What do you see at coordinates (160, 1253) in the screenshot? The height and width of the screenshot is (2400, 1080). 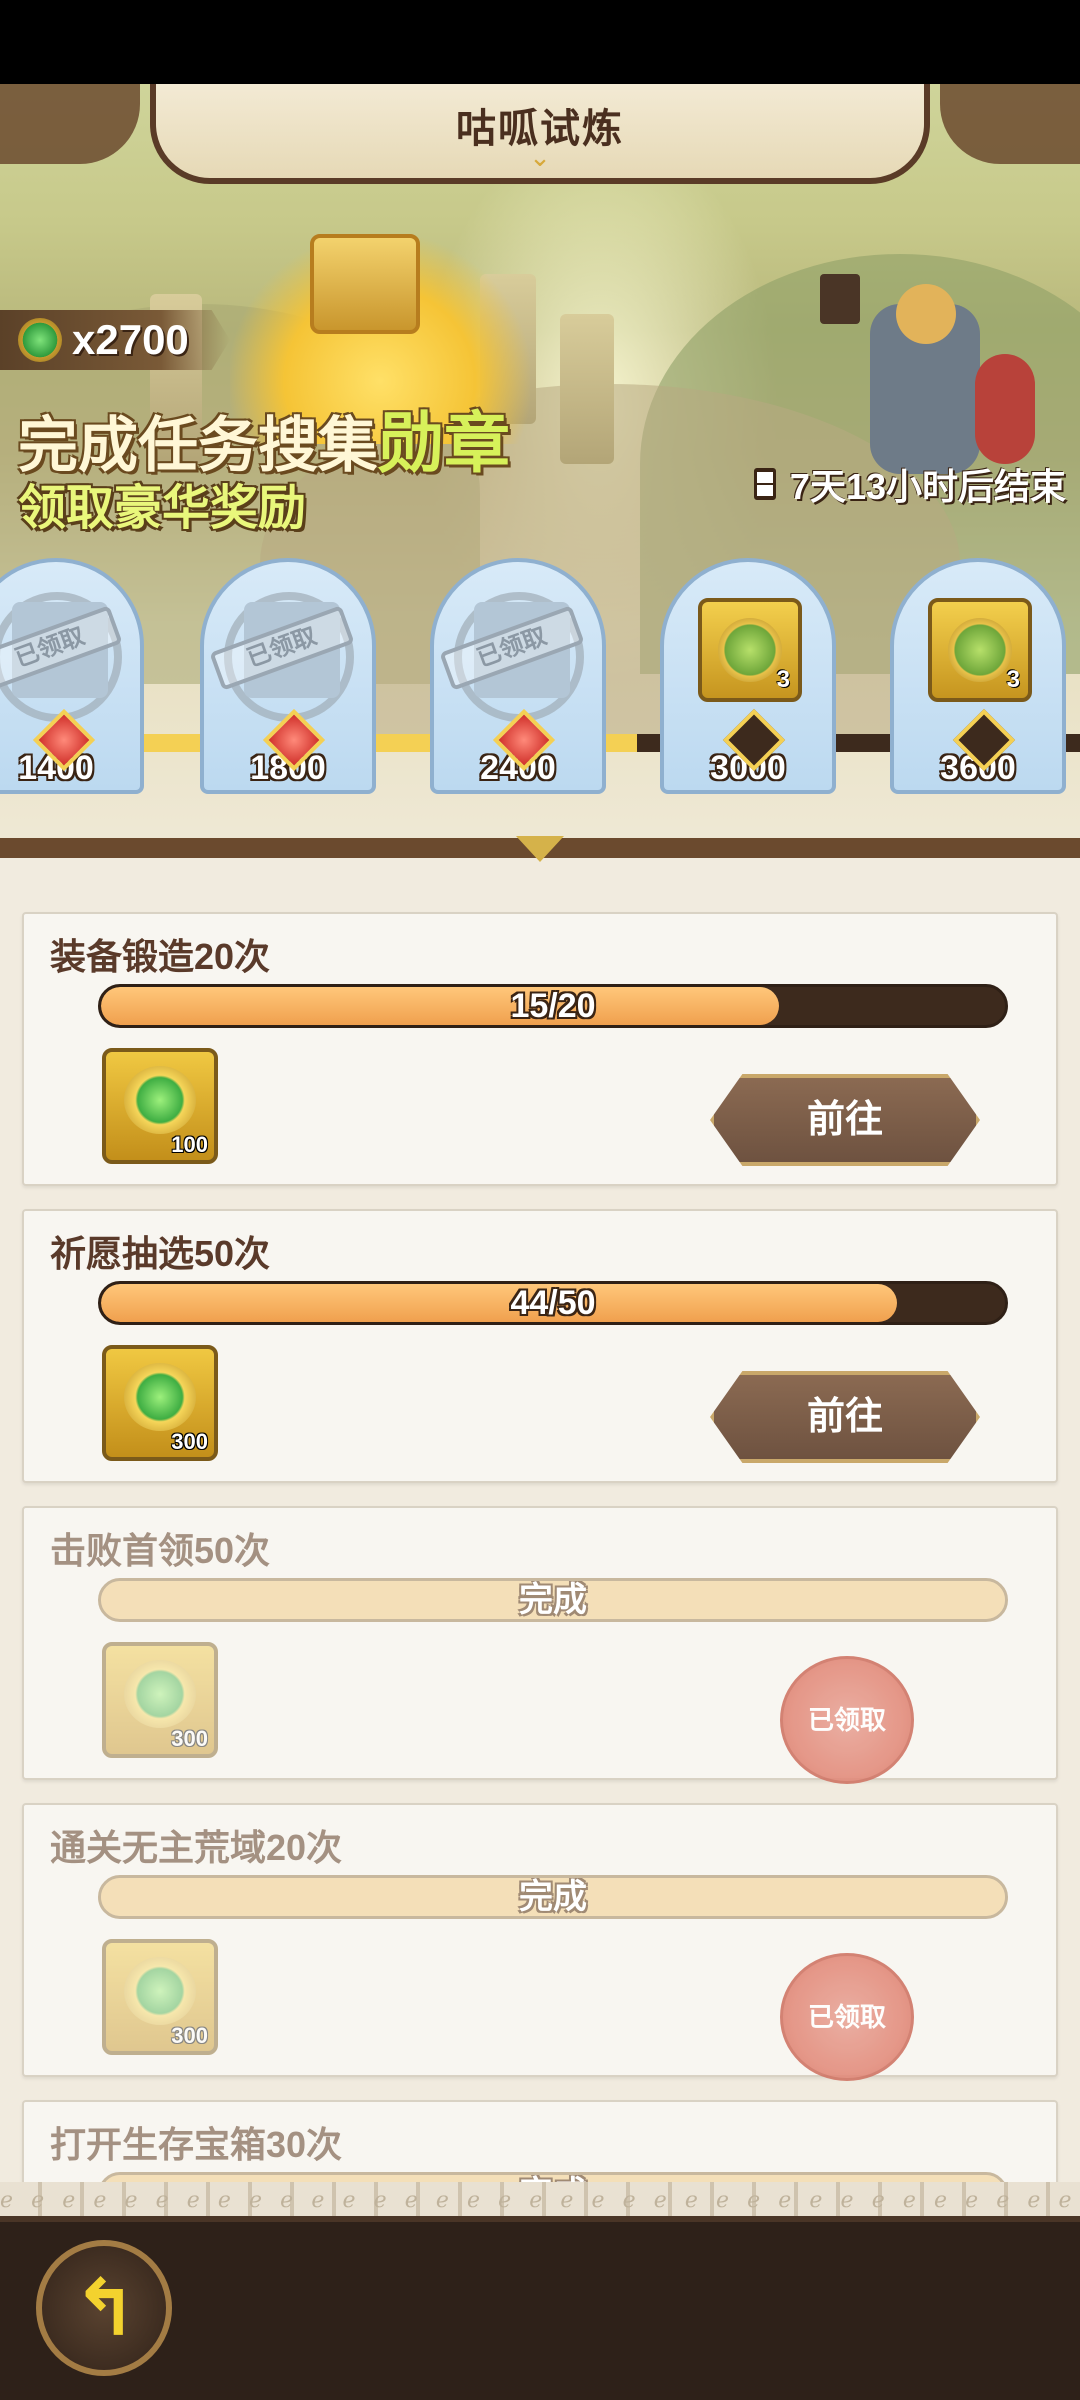 I see `task-title: 祈愿抽选50次` at bounding box center [160, 1253].